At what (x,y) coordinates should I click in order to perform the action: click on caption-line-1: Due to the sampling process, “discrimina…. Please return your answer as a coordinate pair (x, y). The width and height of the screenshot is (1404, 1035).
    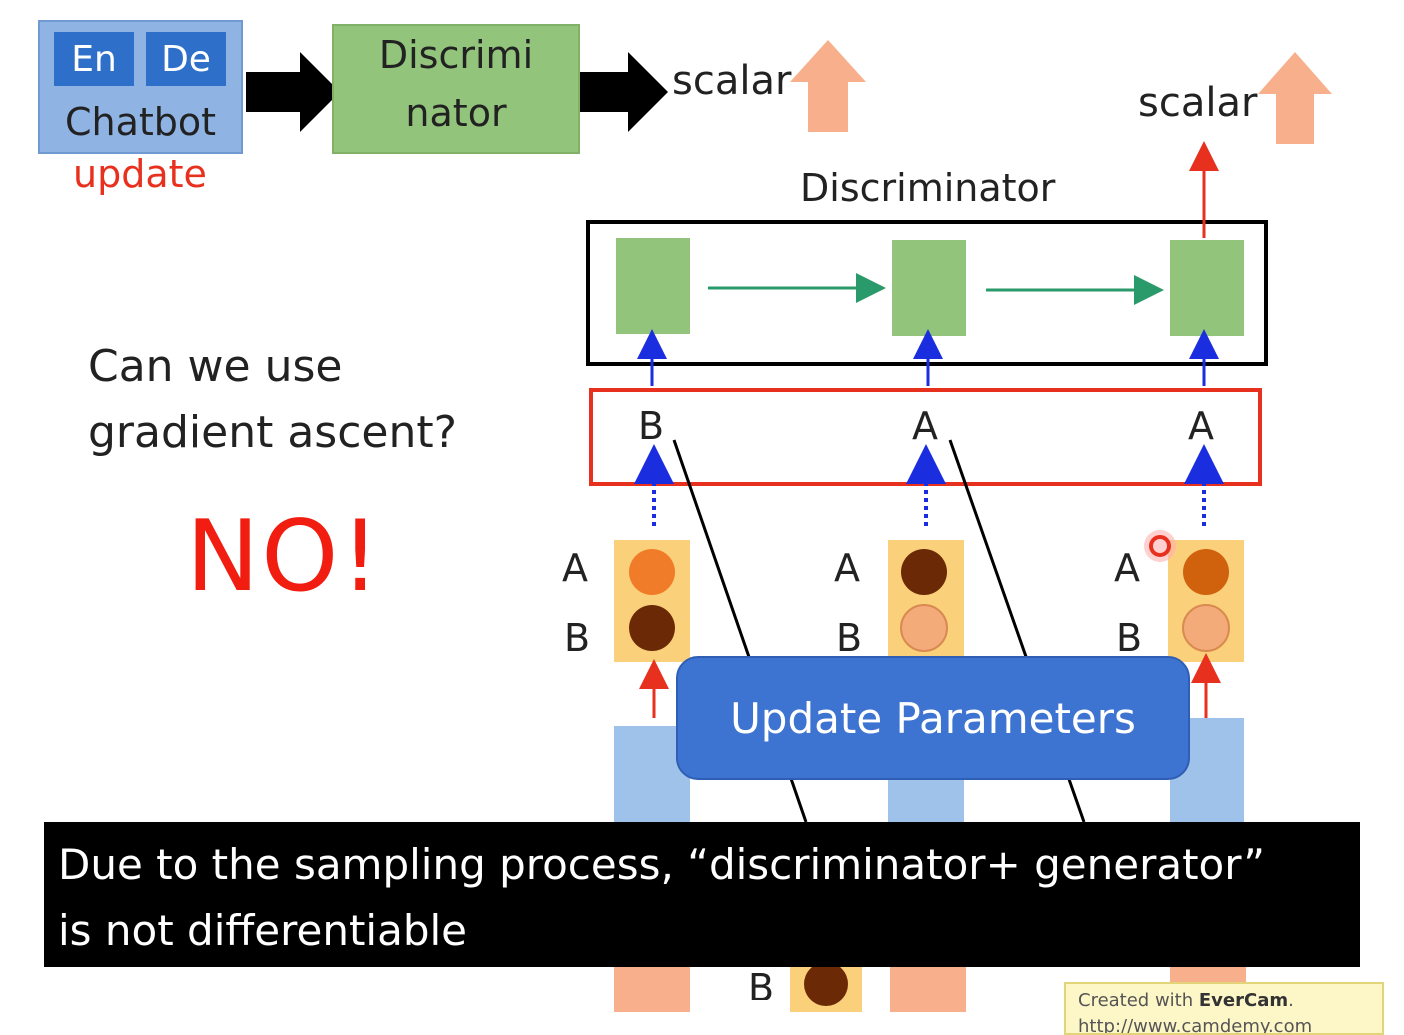
    Looking at the image, I should click on (662, 864).